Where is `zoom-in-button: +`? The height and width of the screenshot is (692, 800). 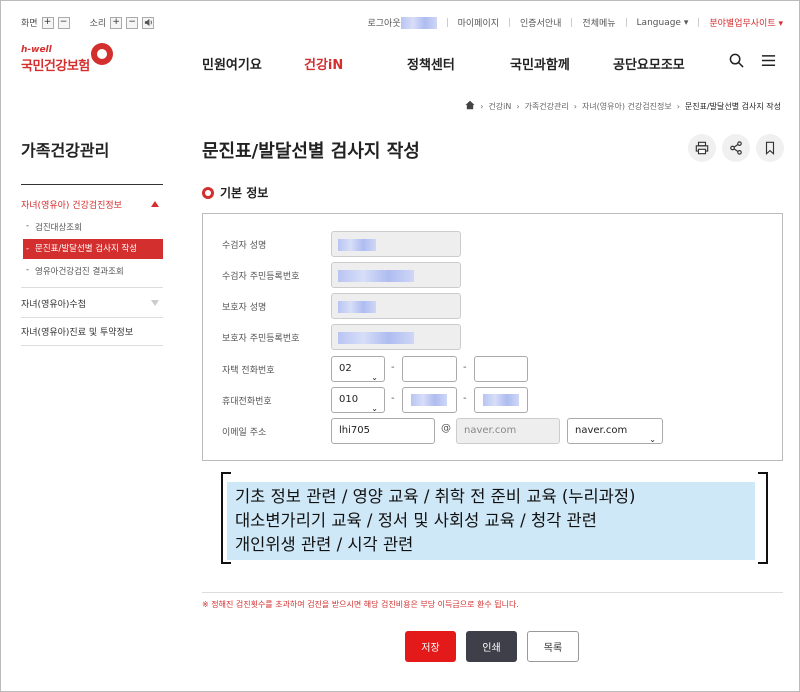 zoom-in-button: + is located at coordinates (47, 22).